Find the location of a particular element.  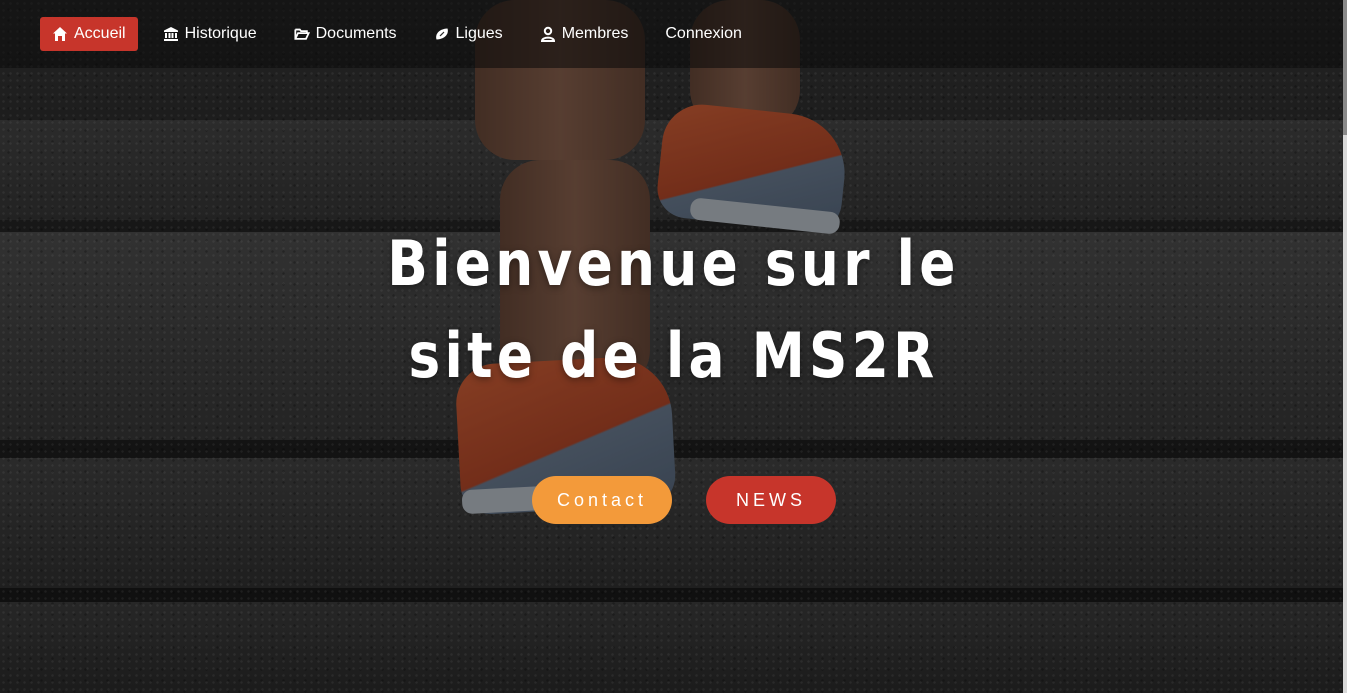

nav-item-ligues: Ligues is located at coordinates (468, 34).